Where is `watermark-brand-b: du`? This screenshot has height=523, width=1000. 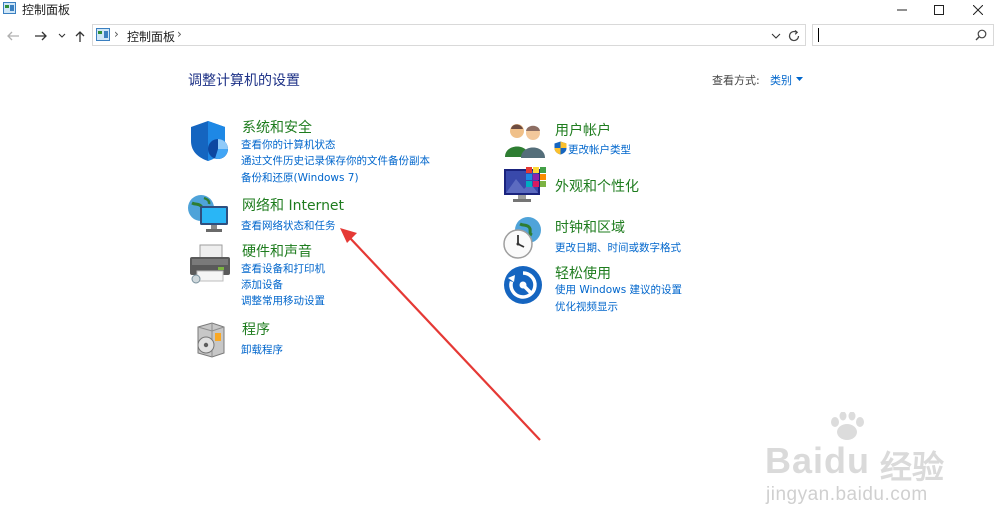
watermark-brand-b: du is located at coordinates (847, 460).